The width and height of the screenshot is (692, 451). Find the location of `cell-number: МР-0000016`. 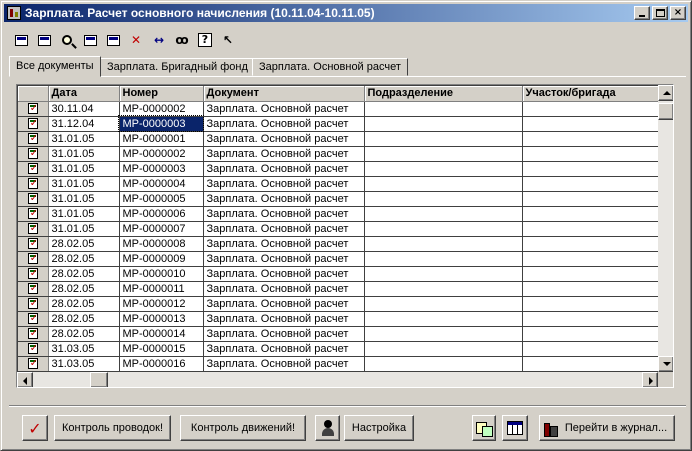

cell-number: МР-0000016 is located at coordinates (161, 364).